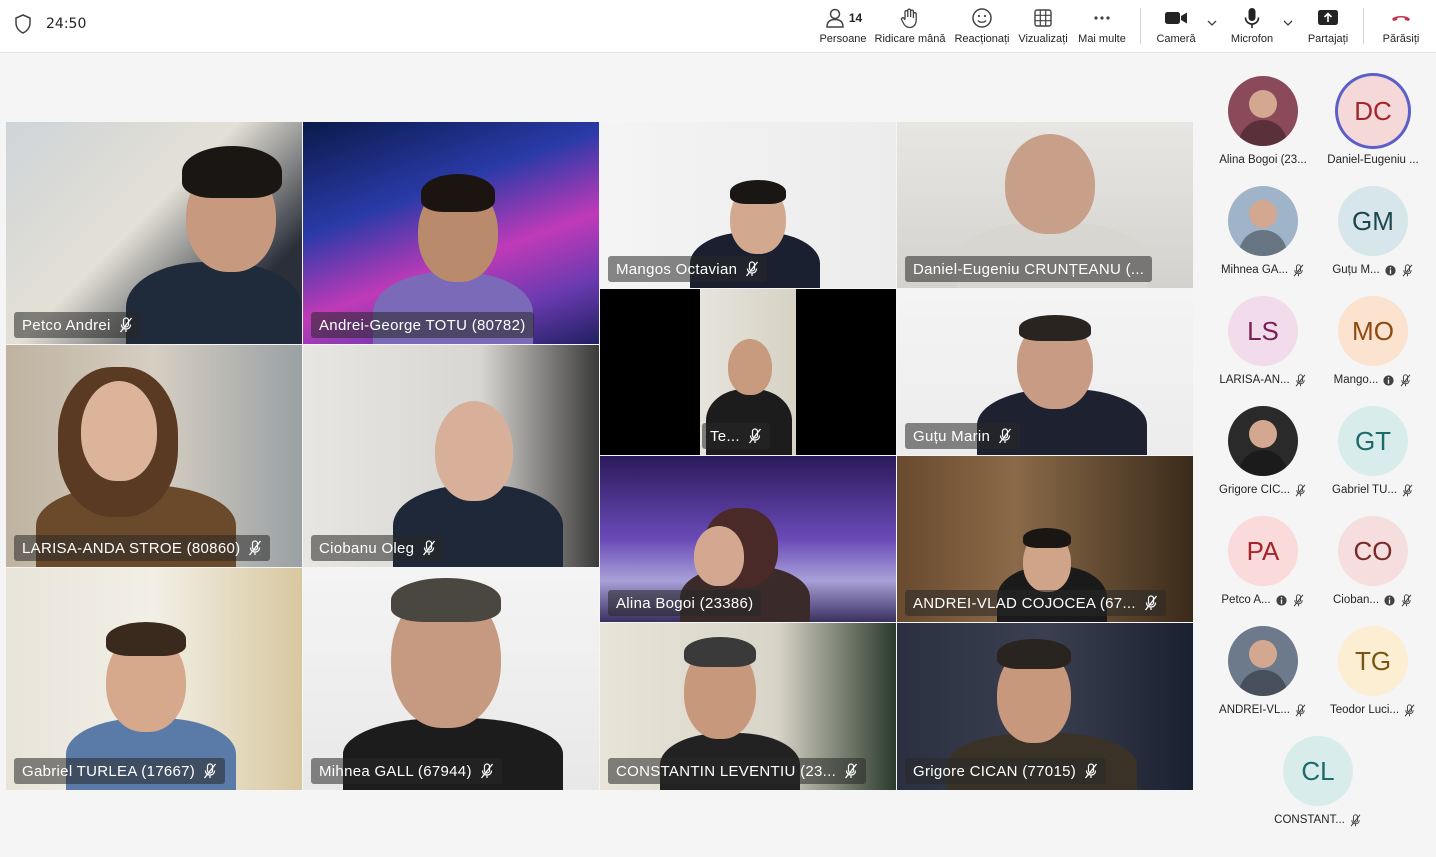 Image resolution: width=1436 pixels, height=857 pixels. What do you see at coordinates (451, 233) in the screenshot?
I see `video-tile: Andrei-George TOTU (80782)` at bounding box center [451, 233].